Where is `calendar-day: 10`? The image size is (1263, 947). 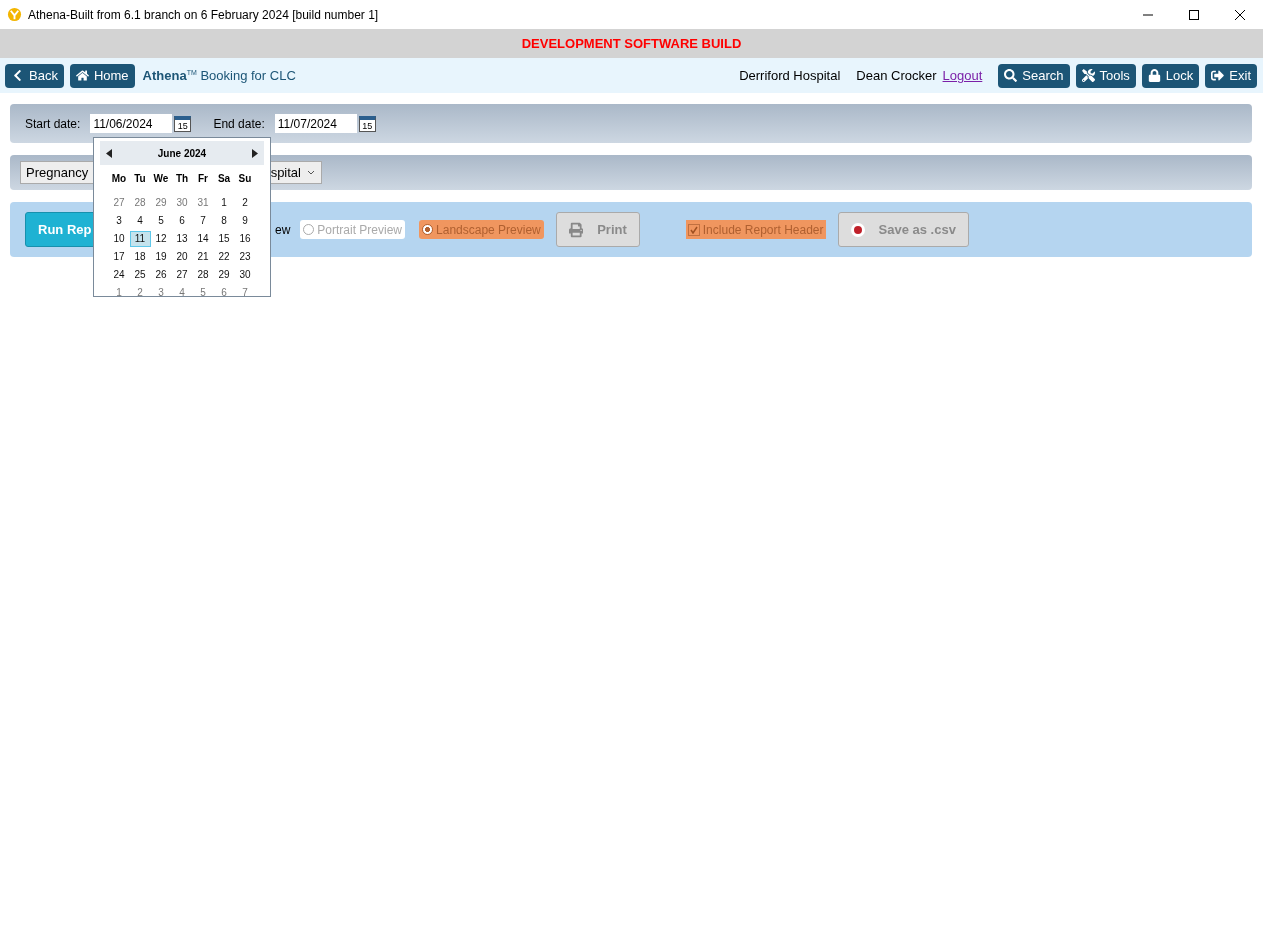 calendar-day: 10 is located at coordinates (119, 239).